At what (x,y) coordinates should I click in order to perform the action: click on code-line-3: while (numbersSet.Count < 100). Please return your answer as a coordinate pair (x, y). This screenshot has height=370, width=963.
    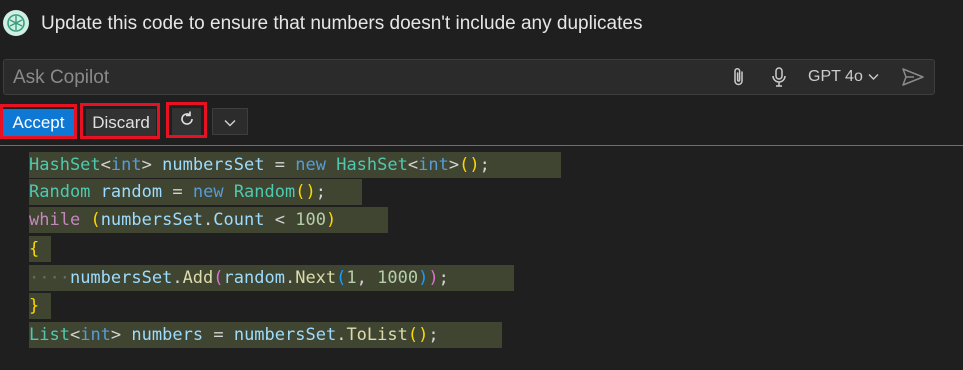
    Looking at the image, I should click on (208, 220).